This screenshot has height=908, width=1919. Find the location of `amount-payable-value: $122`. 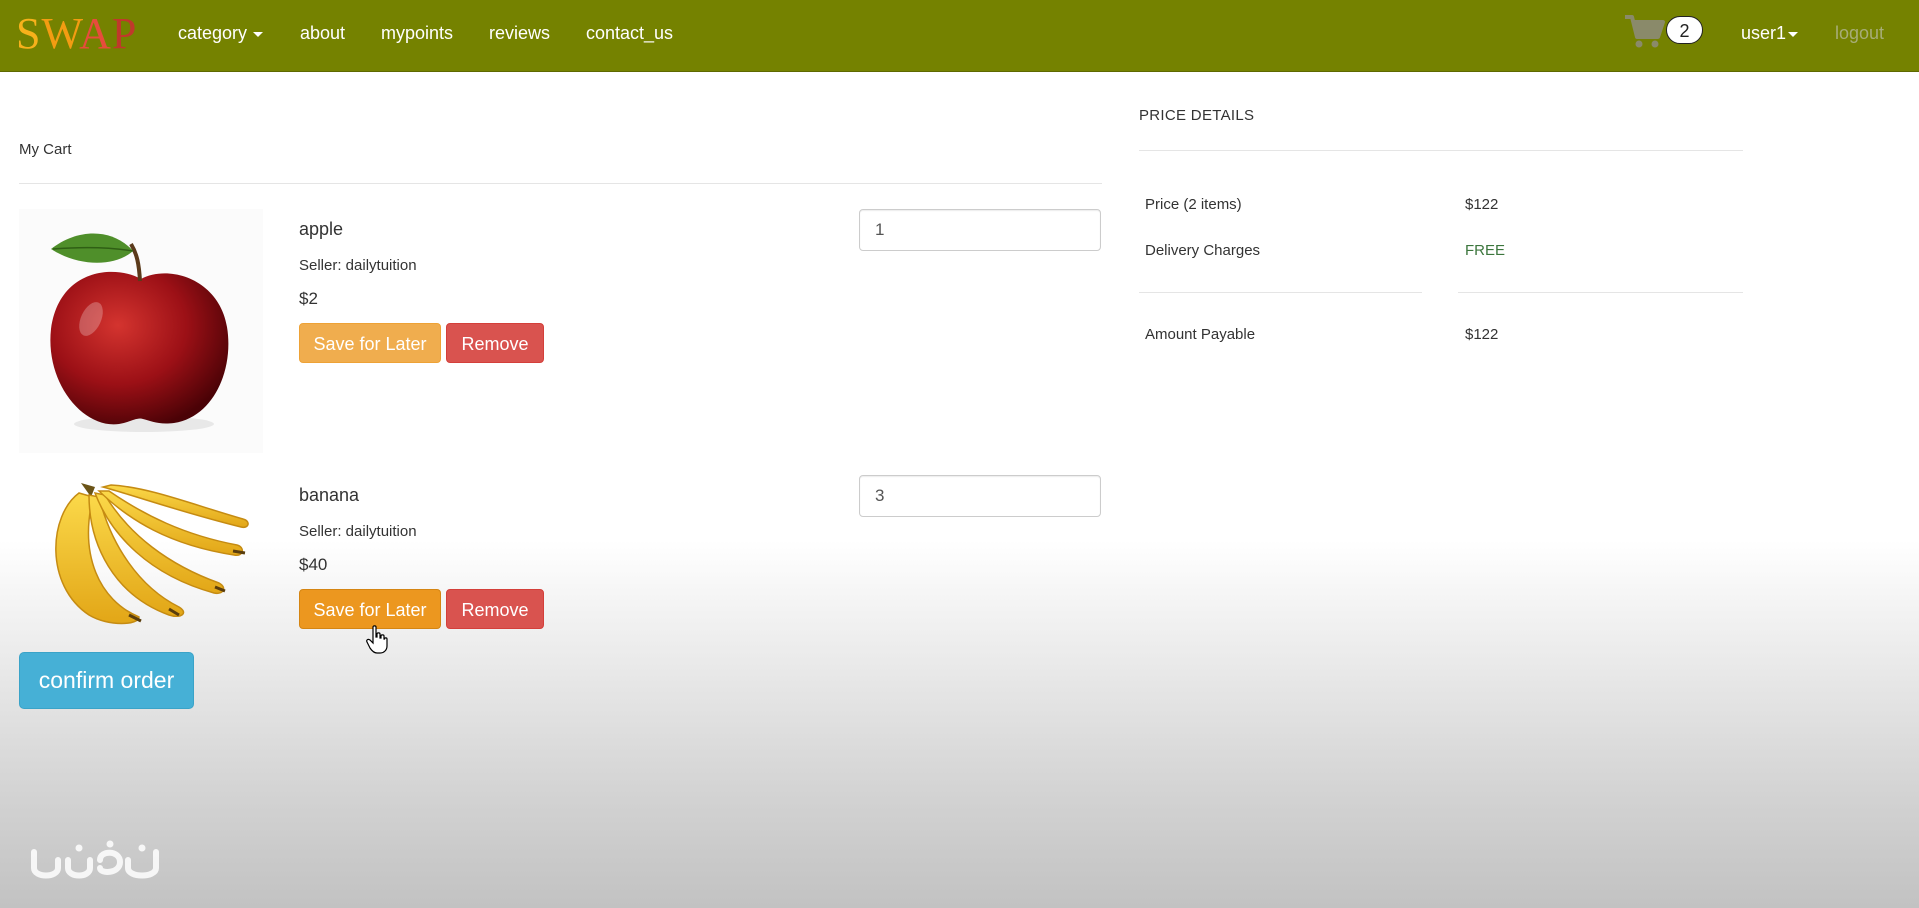

amount-payable-value: $122 is located at coordinates (1482, 334).